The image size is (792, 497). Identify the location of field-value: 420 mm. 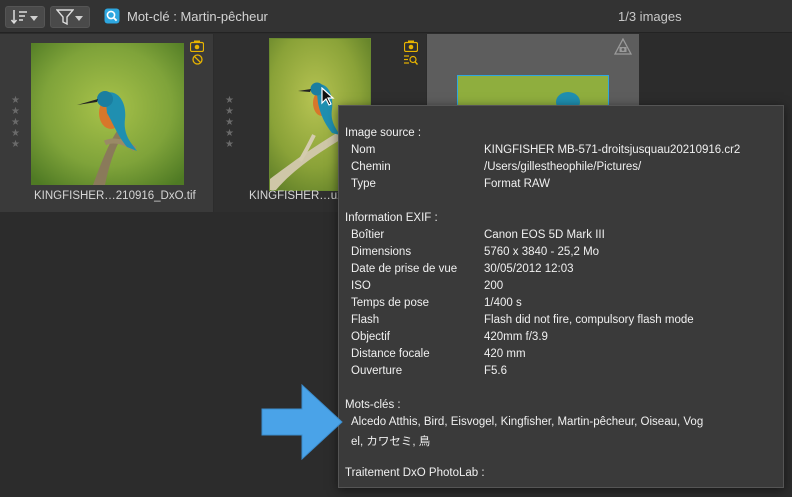
(505, 354).